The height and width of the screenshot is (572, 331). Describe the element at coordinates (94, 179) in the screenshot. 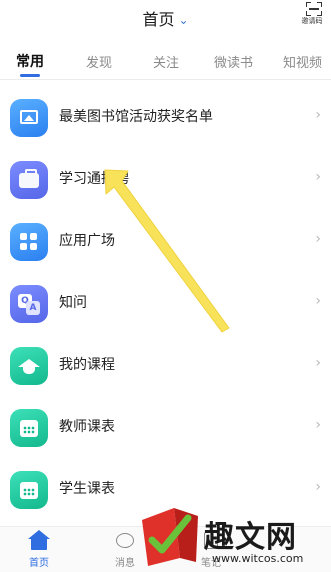

I see `list-item-label: 学习通招聘` at that location.